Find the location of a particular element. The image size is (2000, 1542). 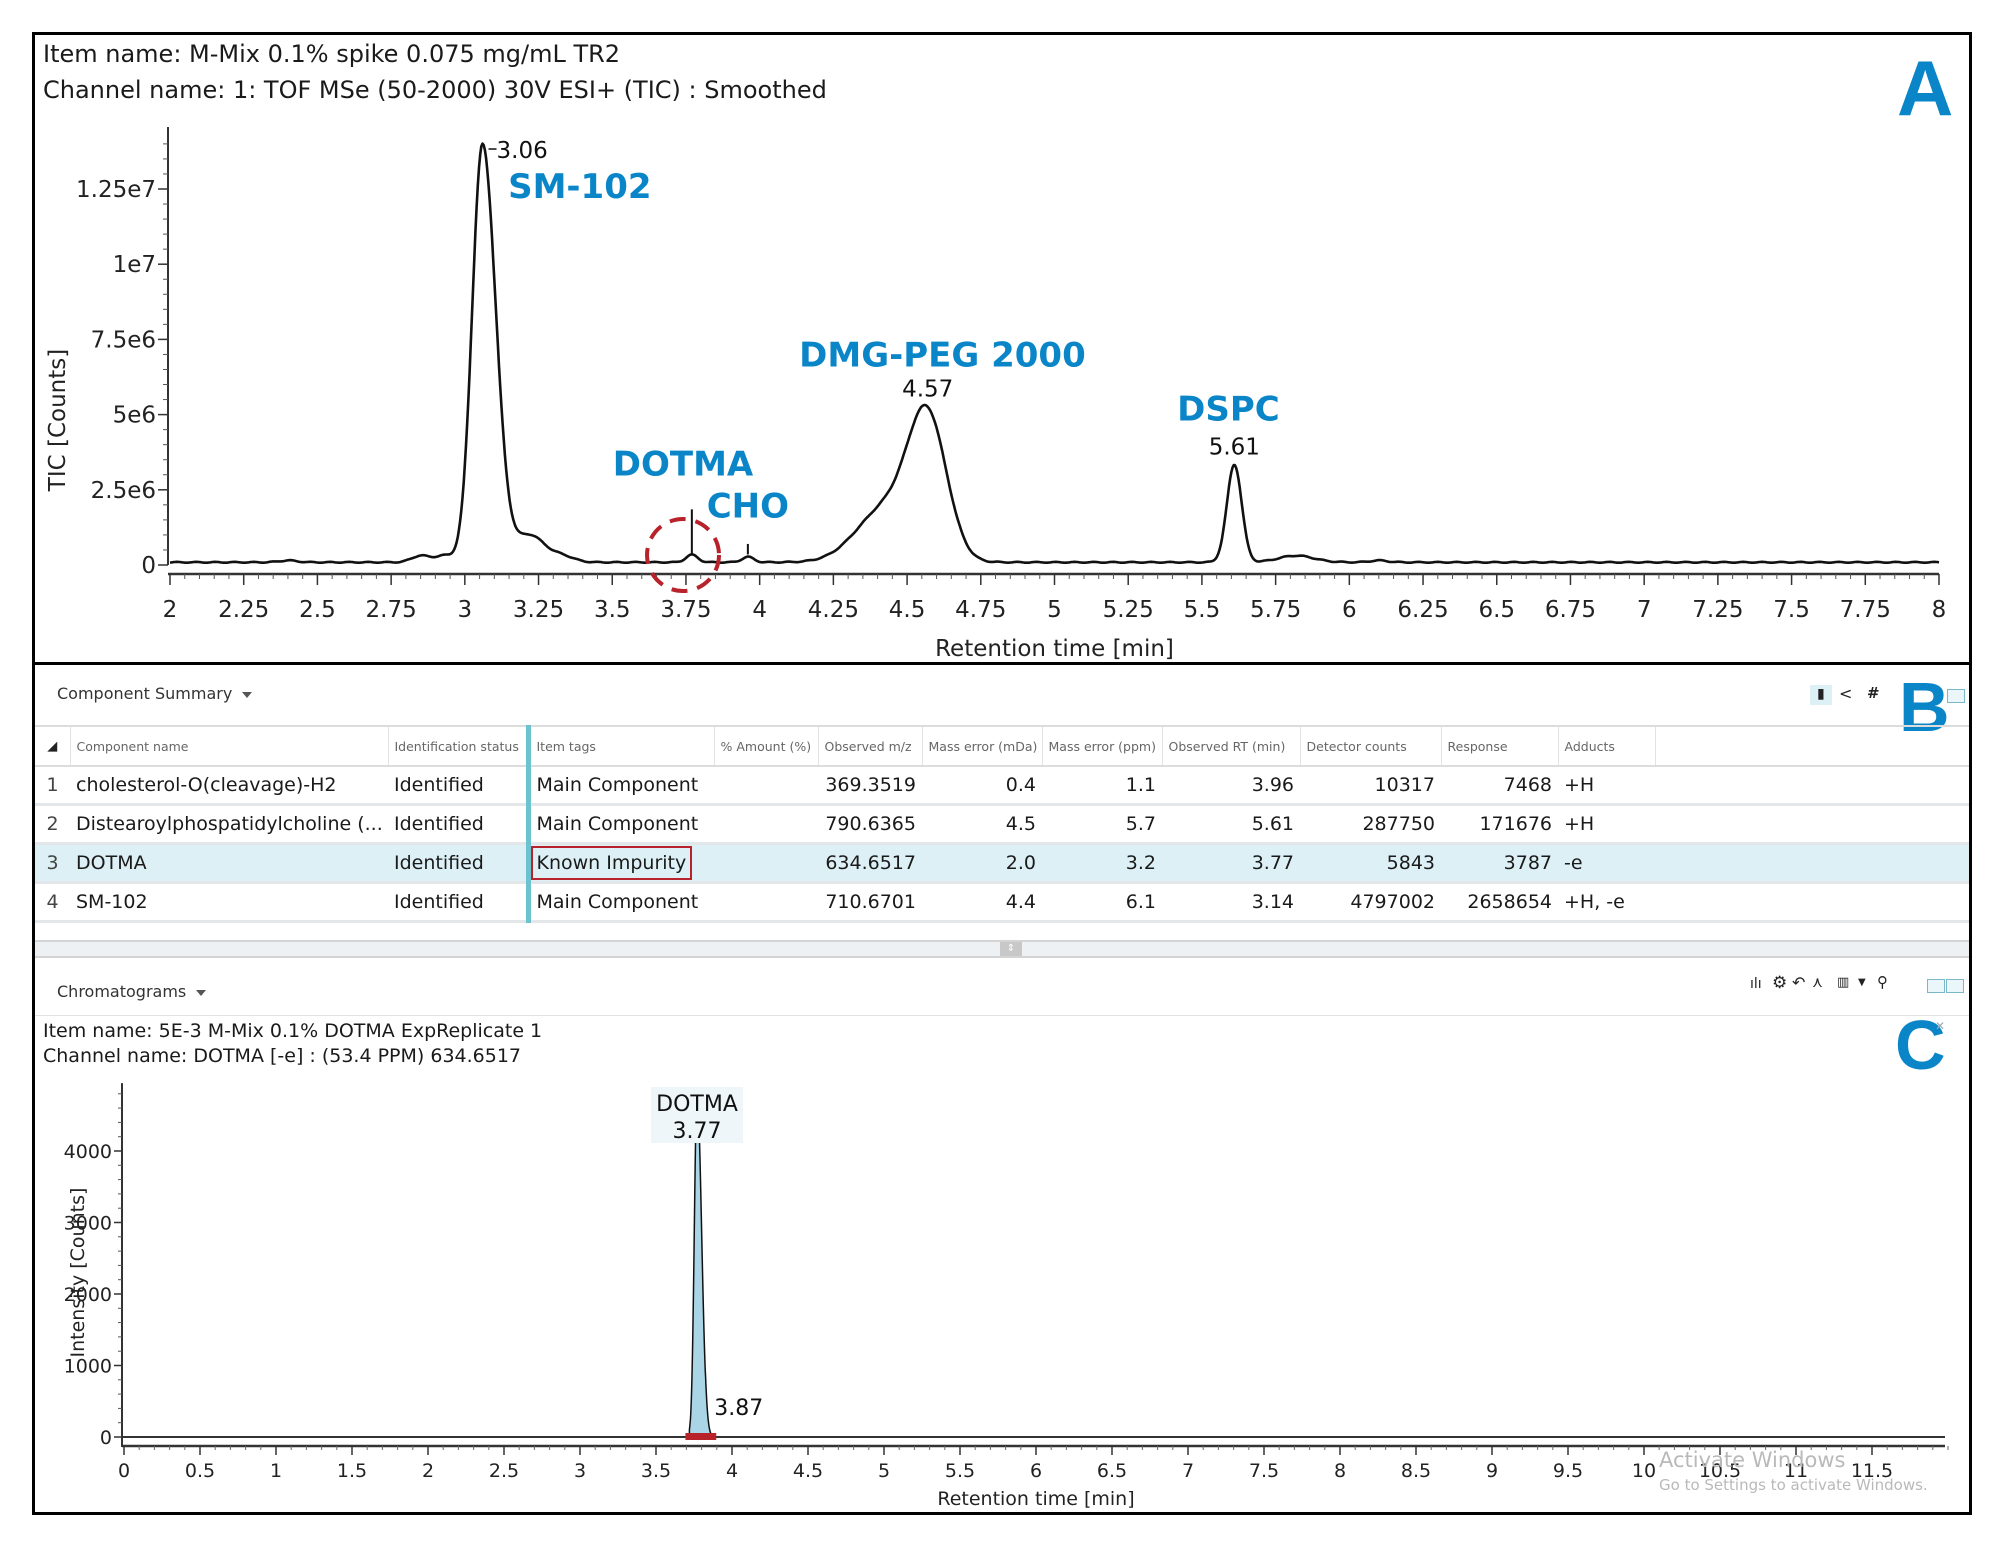

cell-component-name: SM-102 is located at coordinates (229, 902).